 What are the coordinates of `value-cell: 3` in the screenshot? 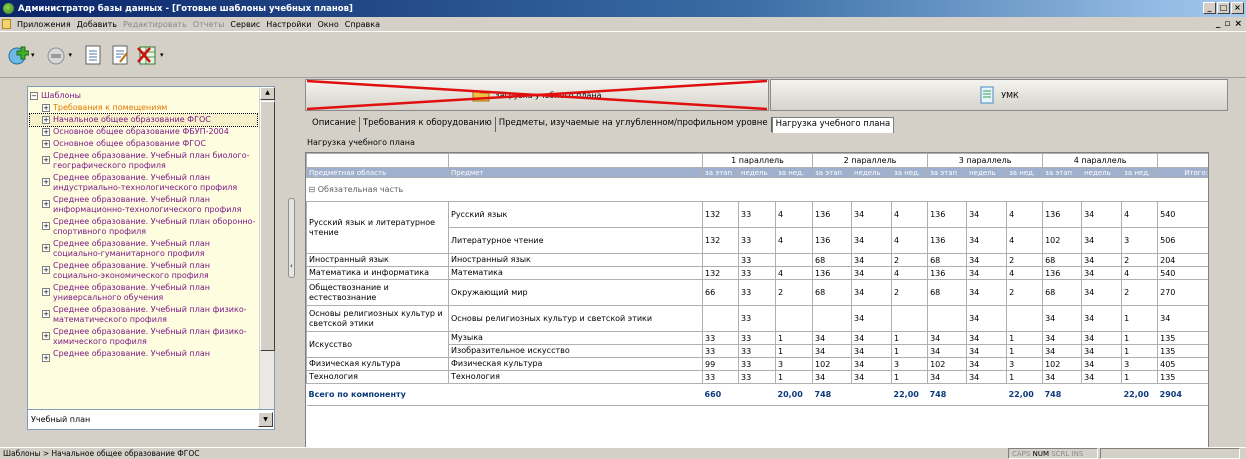 It's located at (1140, 364).